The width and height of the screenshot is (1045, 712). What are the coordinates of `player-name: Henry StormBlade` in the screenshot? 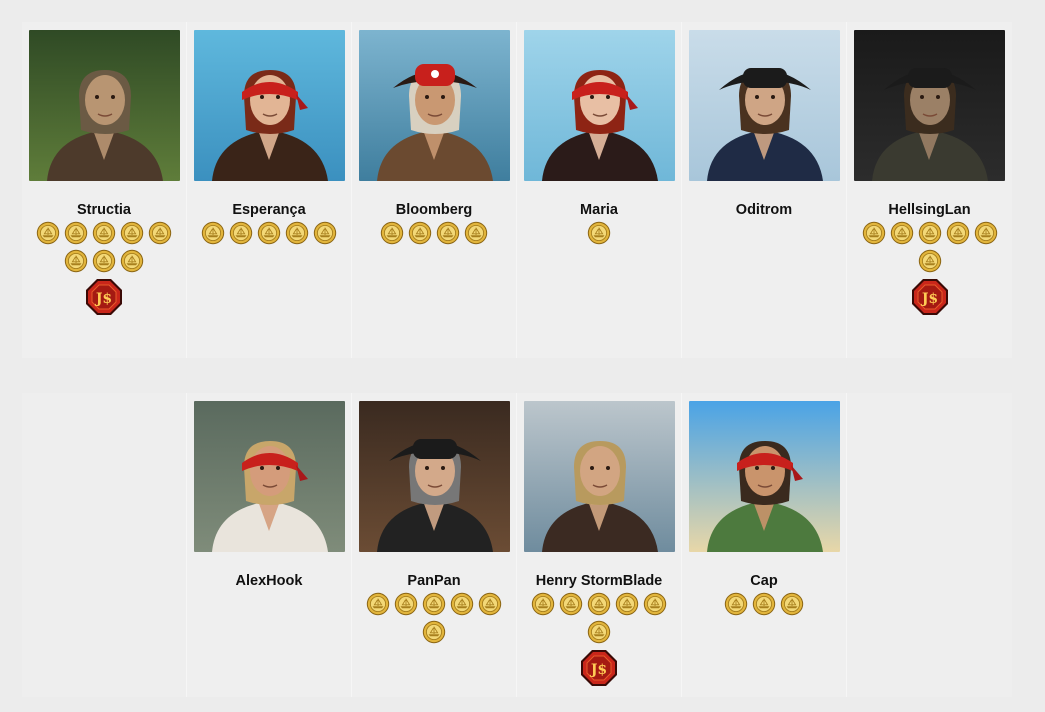 It's located at (599, 581).